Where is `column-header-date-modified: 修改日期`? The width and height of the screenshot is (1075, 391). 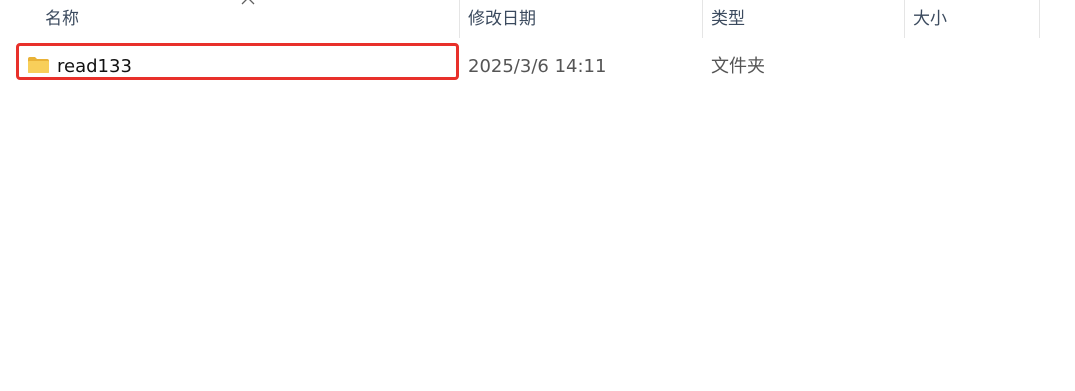
column-header-date-modified: 修改日期 is located at coordinates (580, 19).